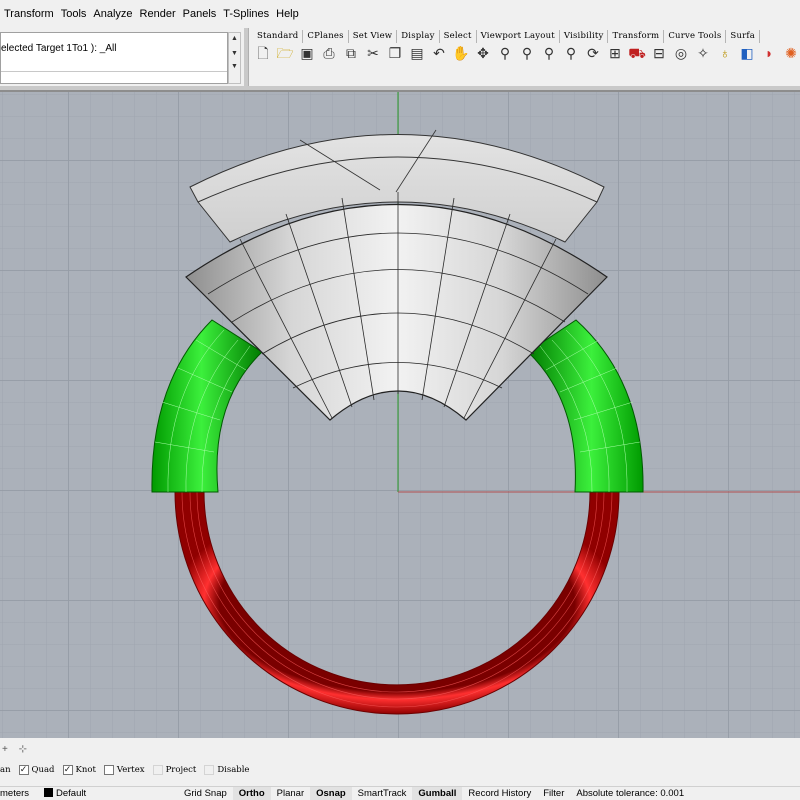 The image size is (800, 800). What do you see at coordinates (85, 770) in the screenshot?
I see `osnap-knot-label: Knot` at bounding box center [85, 770].